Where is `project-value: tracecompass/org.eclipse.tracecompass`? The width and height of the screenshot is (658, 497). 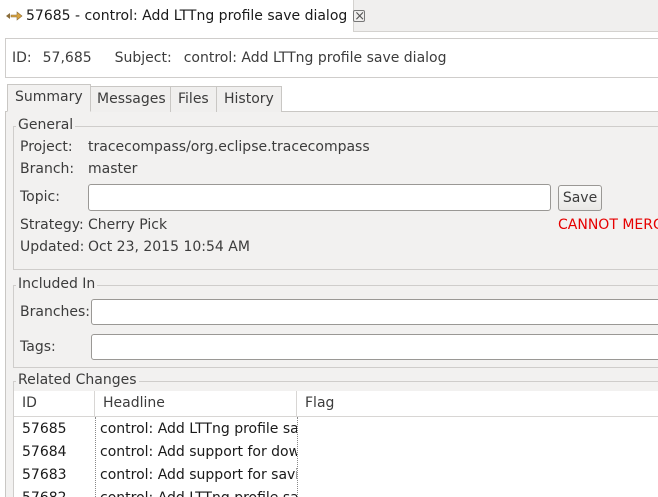
project-value: tracecompass/org.eclipse.tracecompass is located at coordinates (229, 147).